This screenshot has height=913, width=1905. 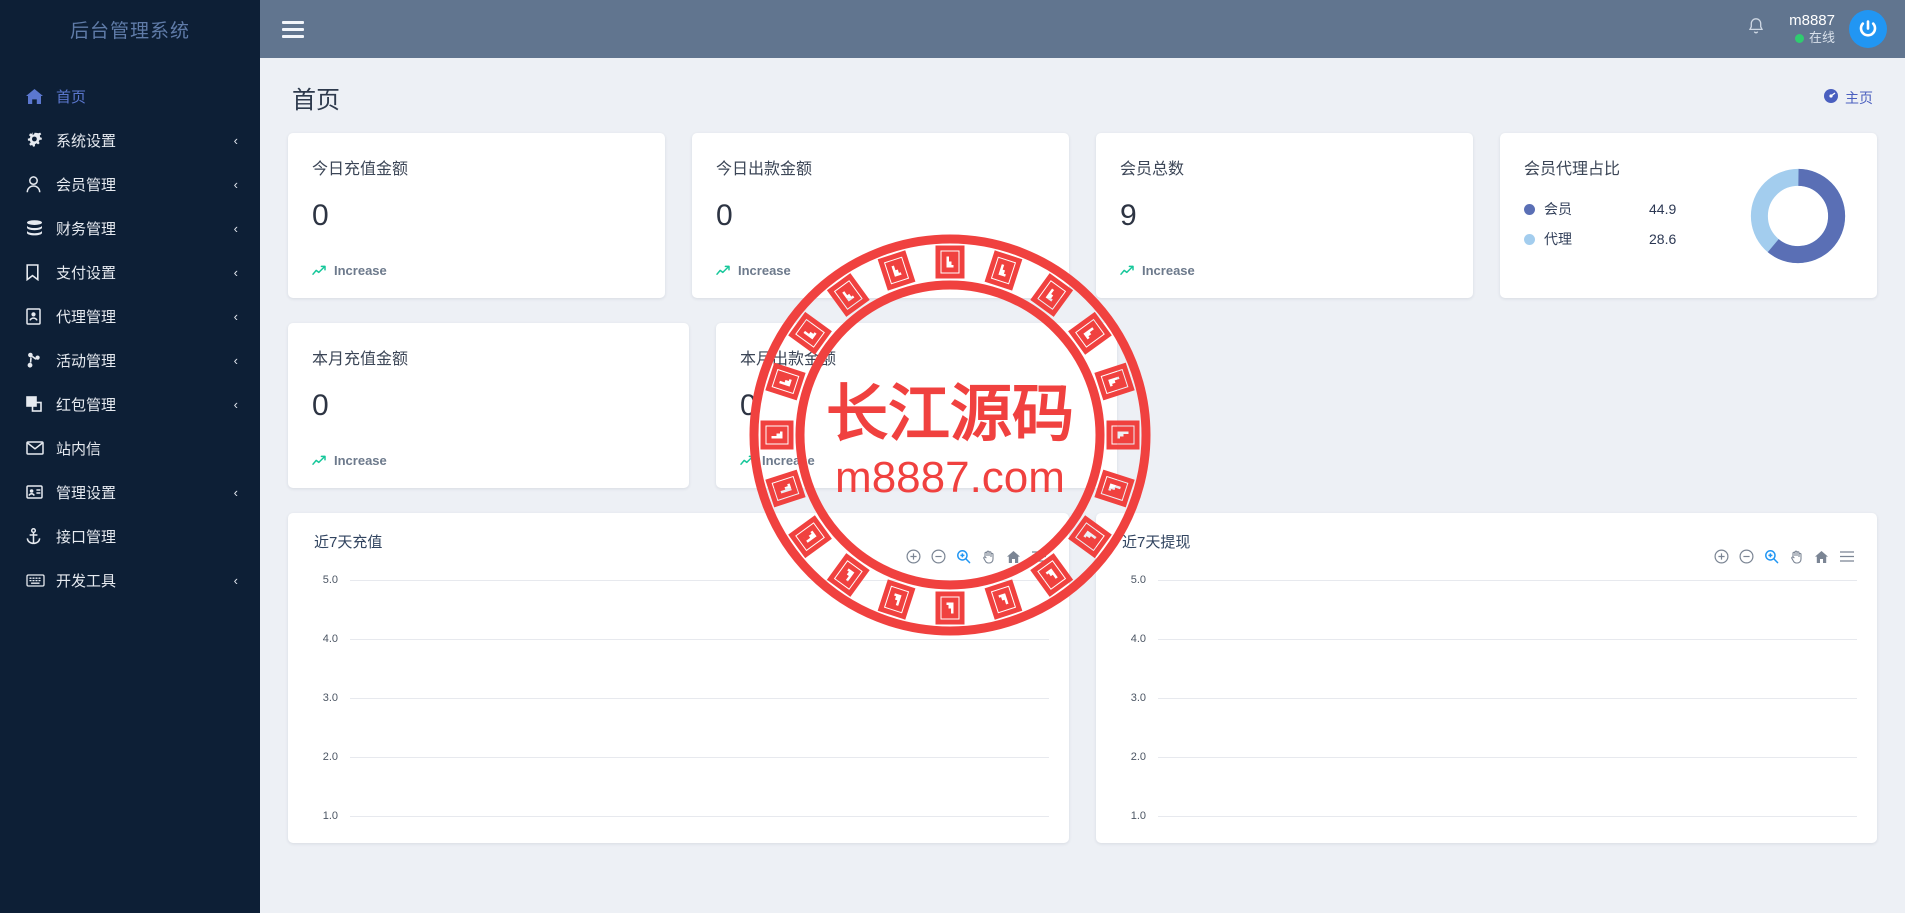 I want to click on y-axis-tick: 3.0, so click(x=1486, y=698).